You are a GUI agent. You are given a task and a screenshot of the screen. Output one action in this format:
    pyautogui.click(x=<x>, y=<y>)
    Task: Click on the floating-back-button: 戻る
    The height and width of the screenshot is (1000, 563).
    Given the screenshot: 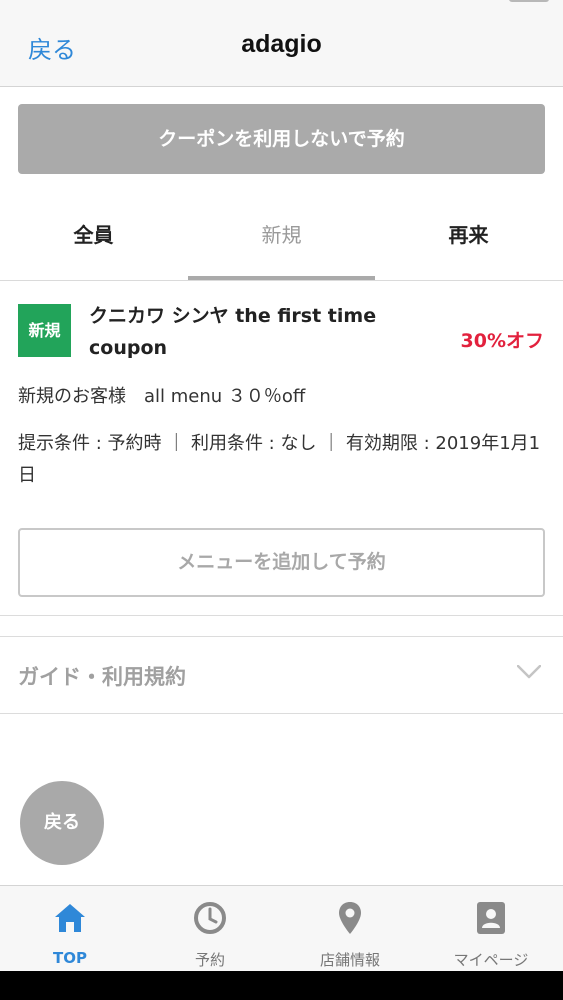 What is the action you would take?
    pyautogui.click(x=62, y=823)
    